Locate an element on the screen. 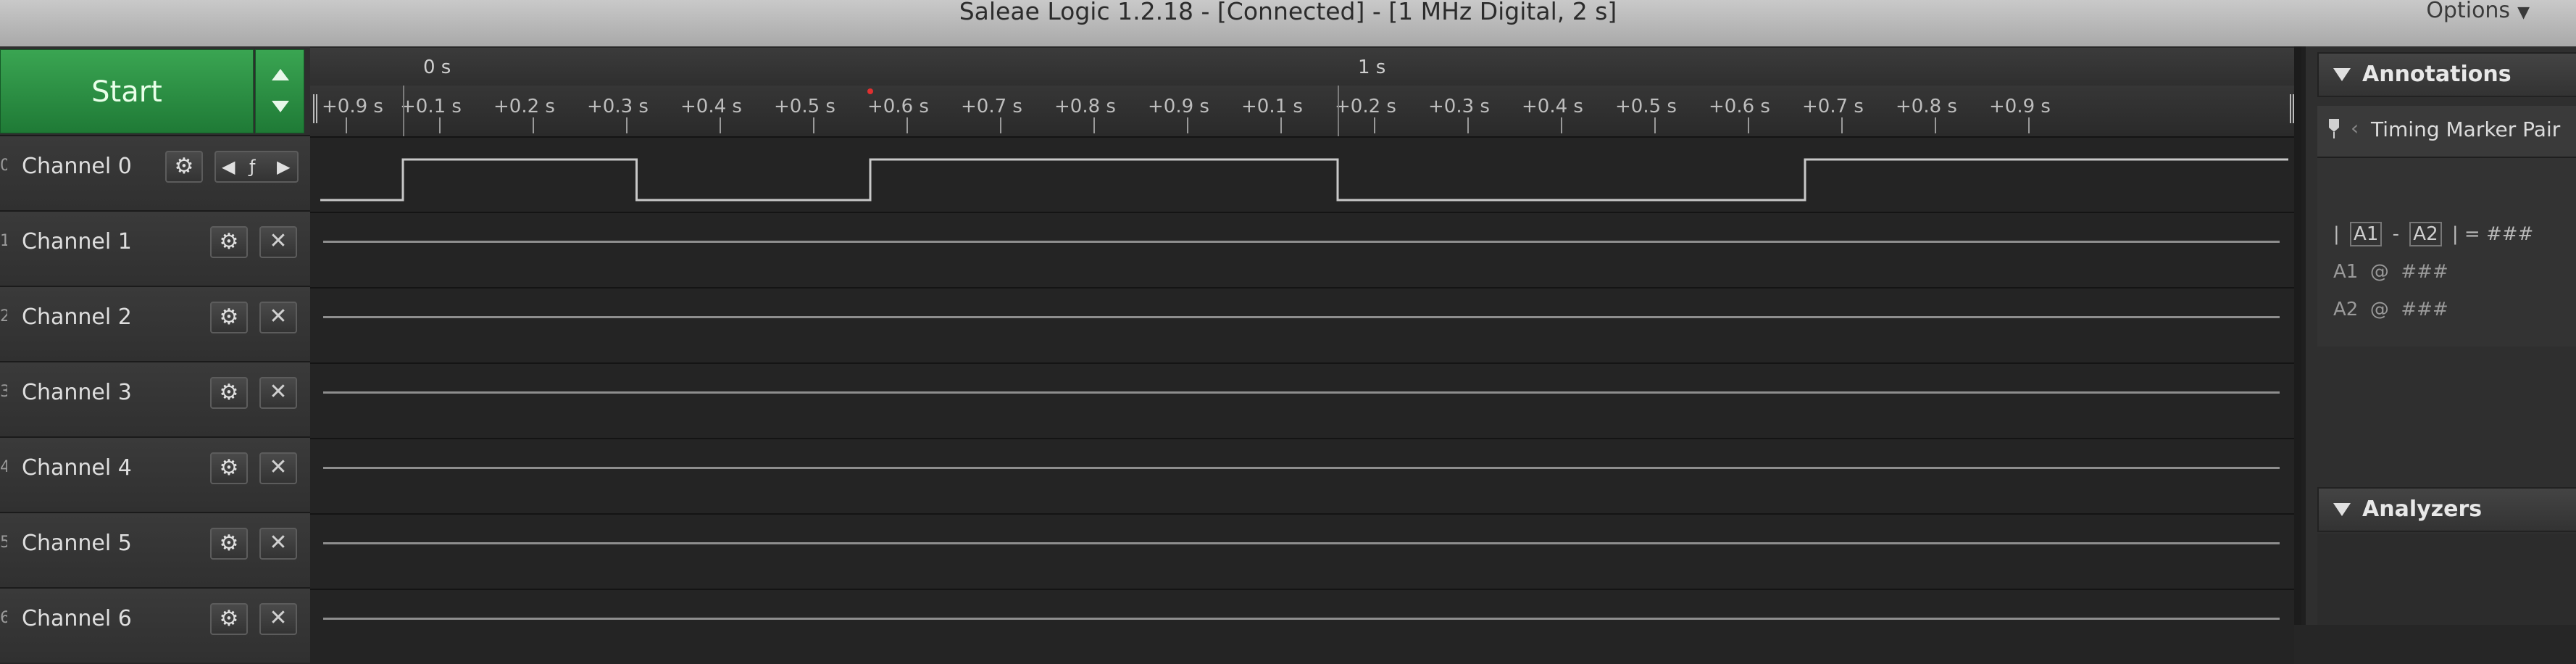 Image resolution: width=2576 pixels, height=664 pixels. trigger-selector: ◀ ƒ ▶ is located at coordinates (256, 167).